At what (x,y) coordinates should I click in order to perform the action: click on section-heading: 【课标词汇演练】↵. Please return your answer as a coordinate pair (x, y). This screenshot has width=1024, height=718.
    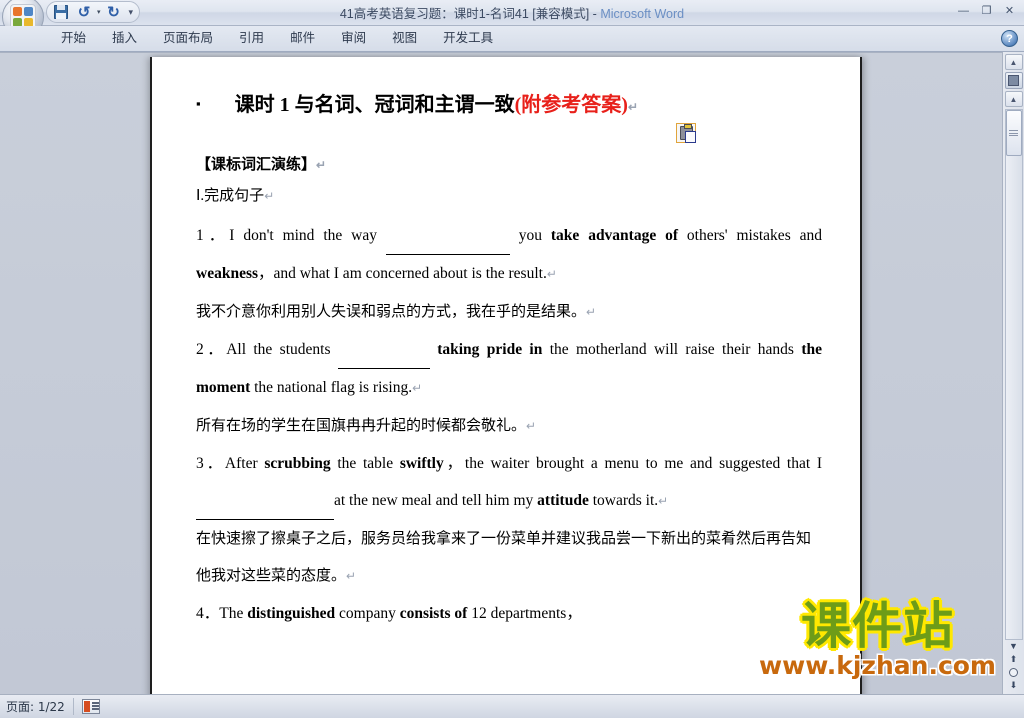
    Looking at the image, I should click on (509, 163).